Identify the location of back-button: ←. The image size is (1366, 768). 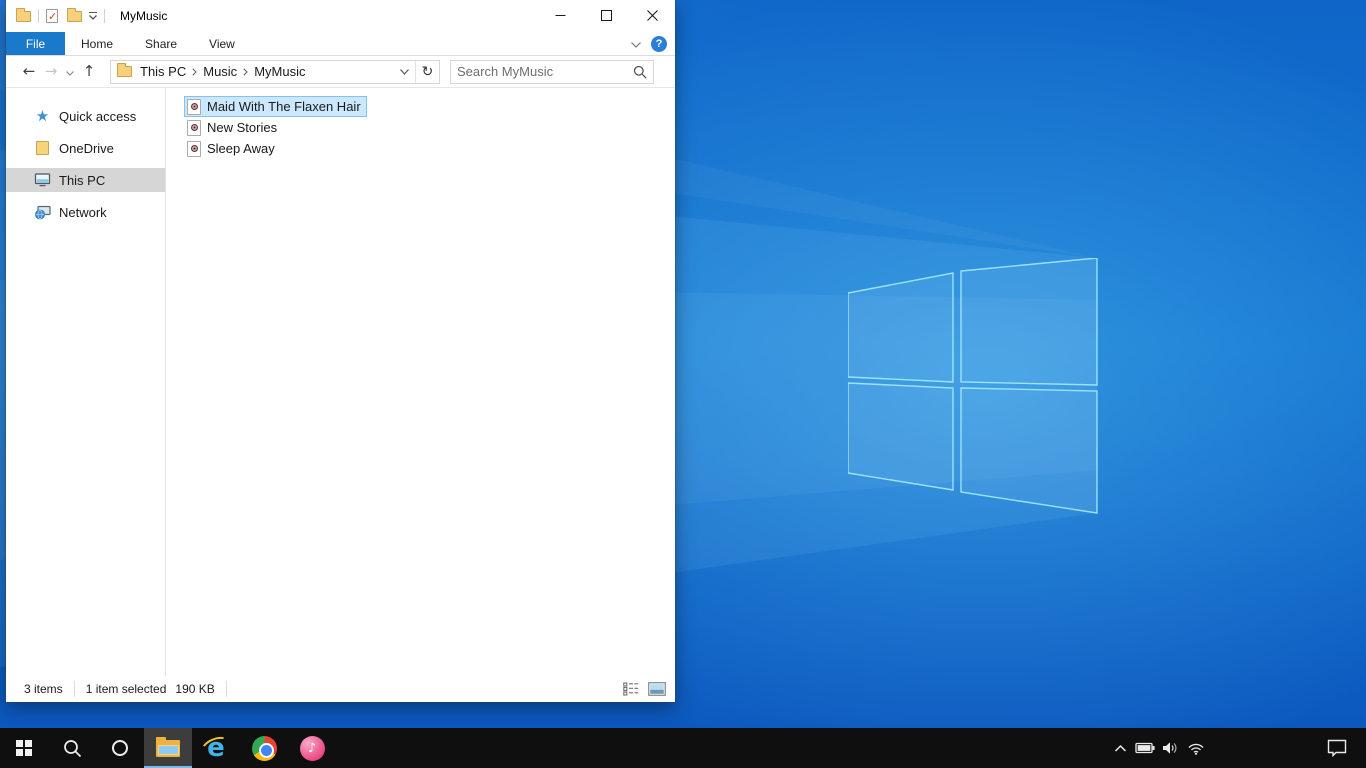
(29, 71).